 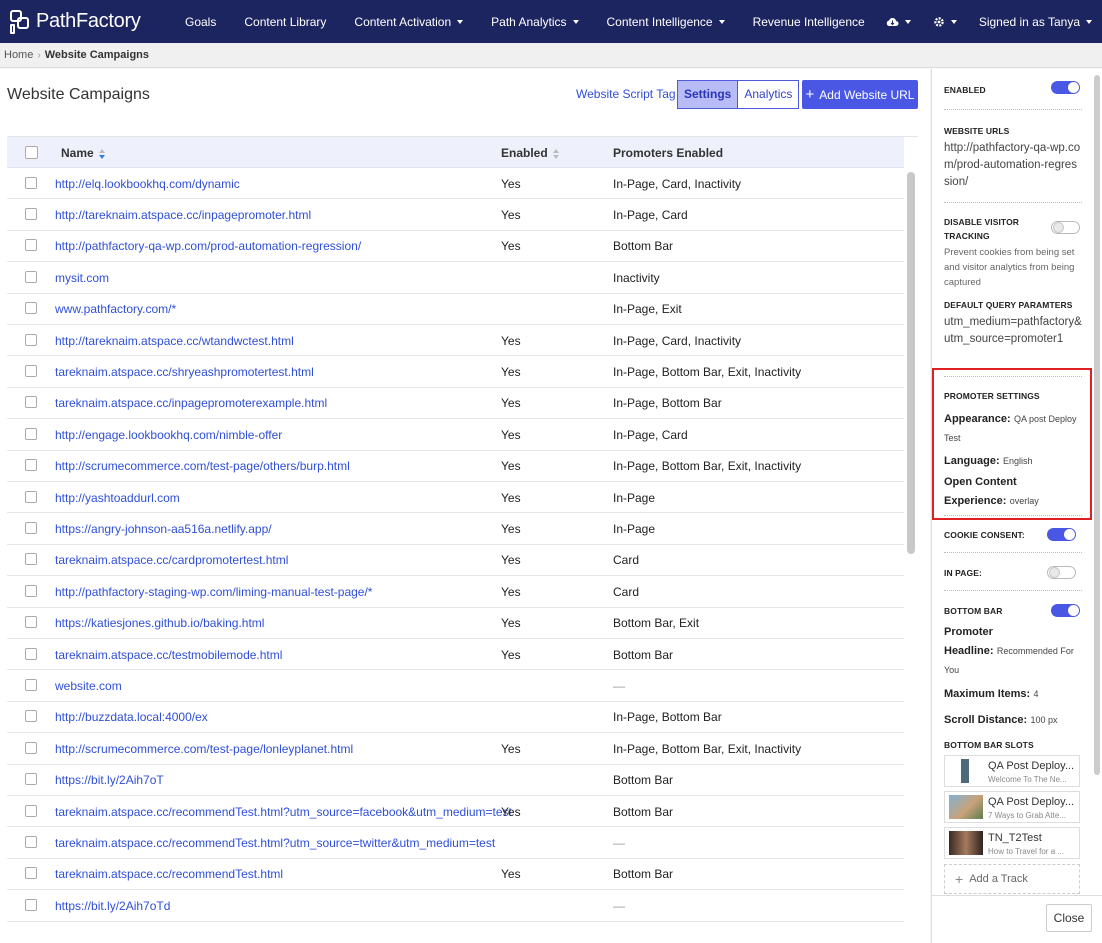 What do you see at coordinates (1069, 918) in the screenshot?
I see `close-button: Close` at bounding box center [1069, 918].